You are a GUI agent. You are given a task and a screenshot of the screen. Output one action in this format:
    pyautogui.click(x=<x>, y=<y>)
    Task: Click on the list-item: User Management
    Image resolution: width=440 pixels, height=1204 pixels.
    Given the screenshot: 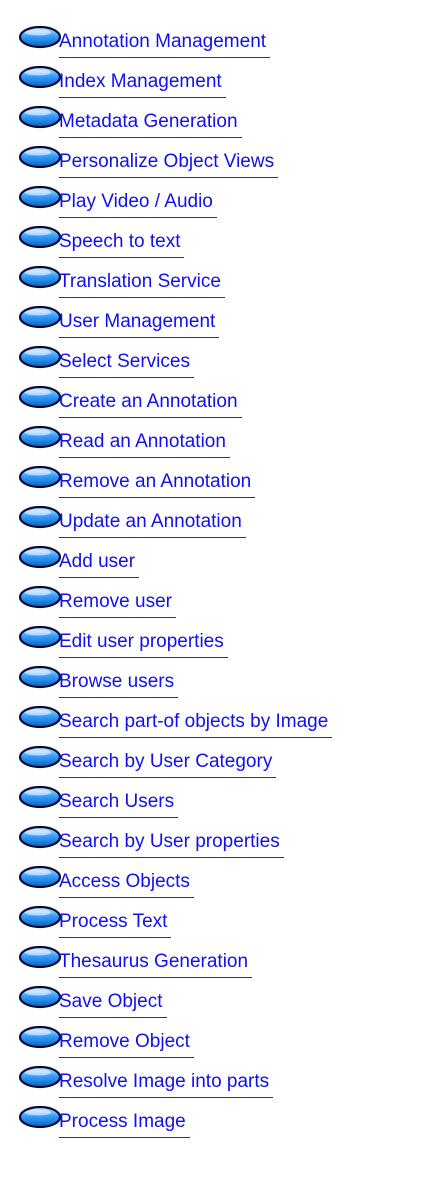 What is the action you would take?
    pyautogui.click(x=220, y=322)
    